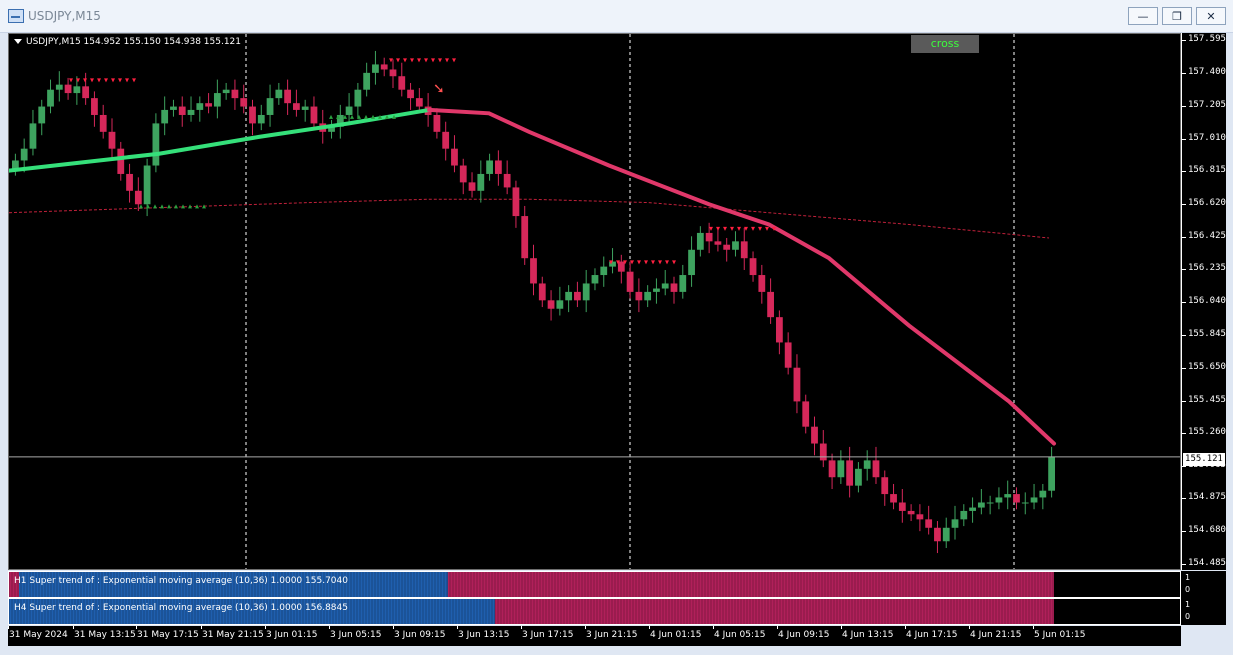  I want to click on time-label: 4 Jun 13:15, so click(868, 635).